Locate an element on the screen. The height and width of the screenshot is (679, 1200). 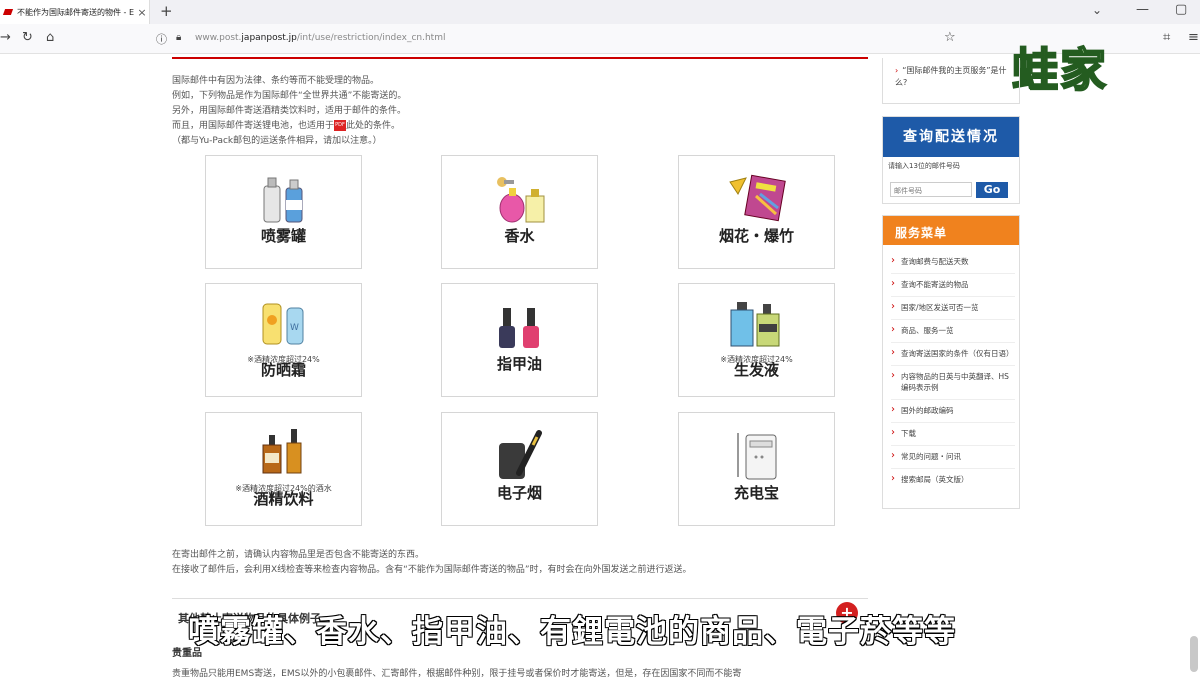
item-name: 生发液 is located at coordinates (756, 370).